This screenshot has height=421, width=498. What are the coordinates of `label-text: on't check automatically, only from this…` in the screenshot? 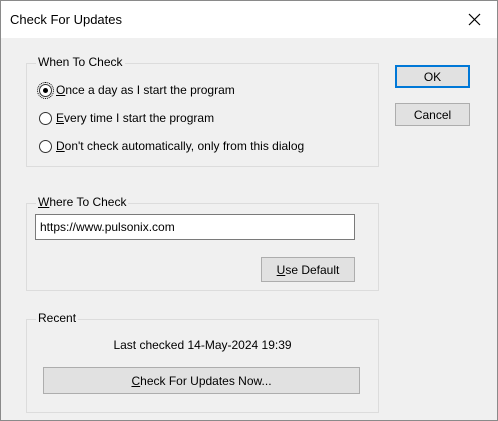 It's located at (184, 146).